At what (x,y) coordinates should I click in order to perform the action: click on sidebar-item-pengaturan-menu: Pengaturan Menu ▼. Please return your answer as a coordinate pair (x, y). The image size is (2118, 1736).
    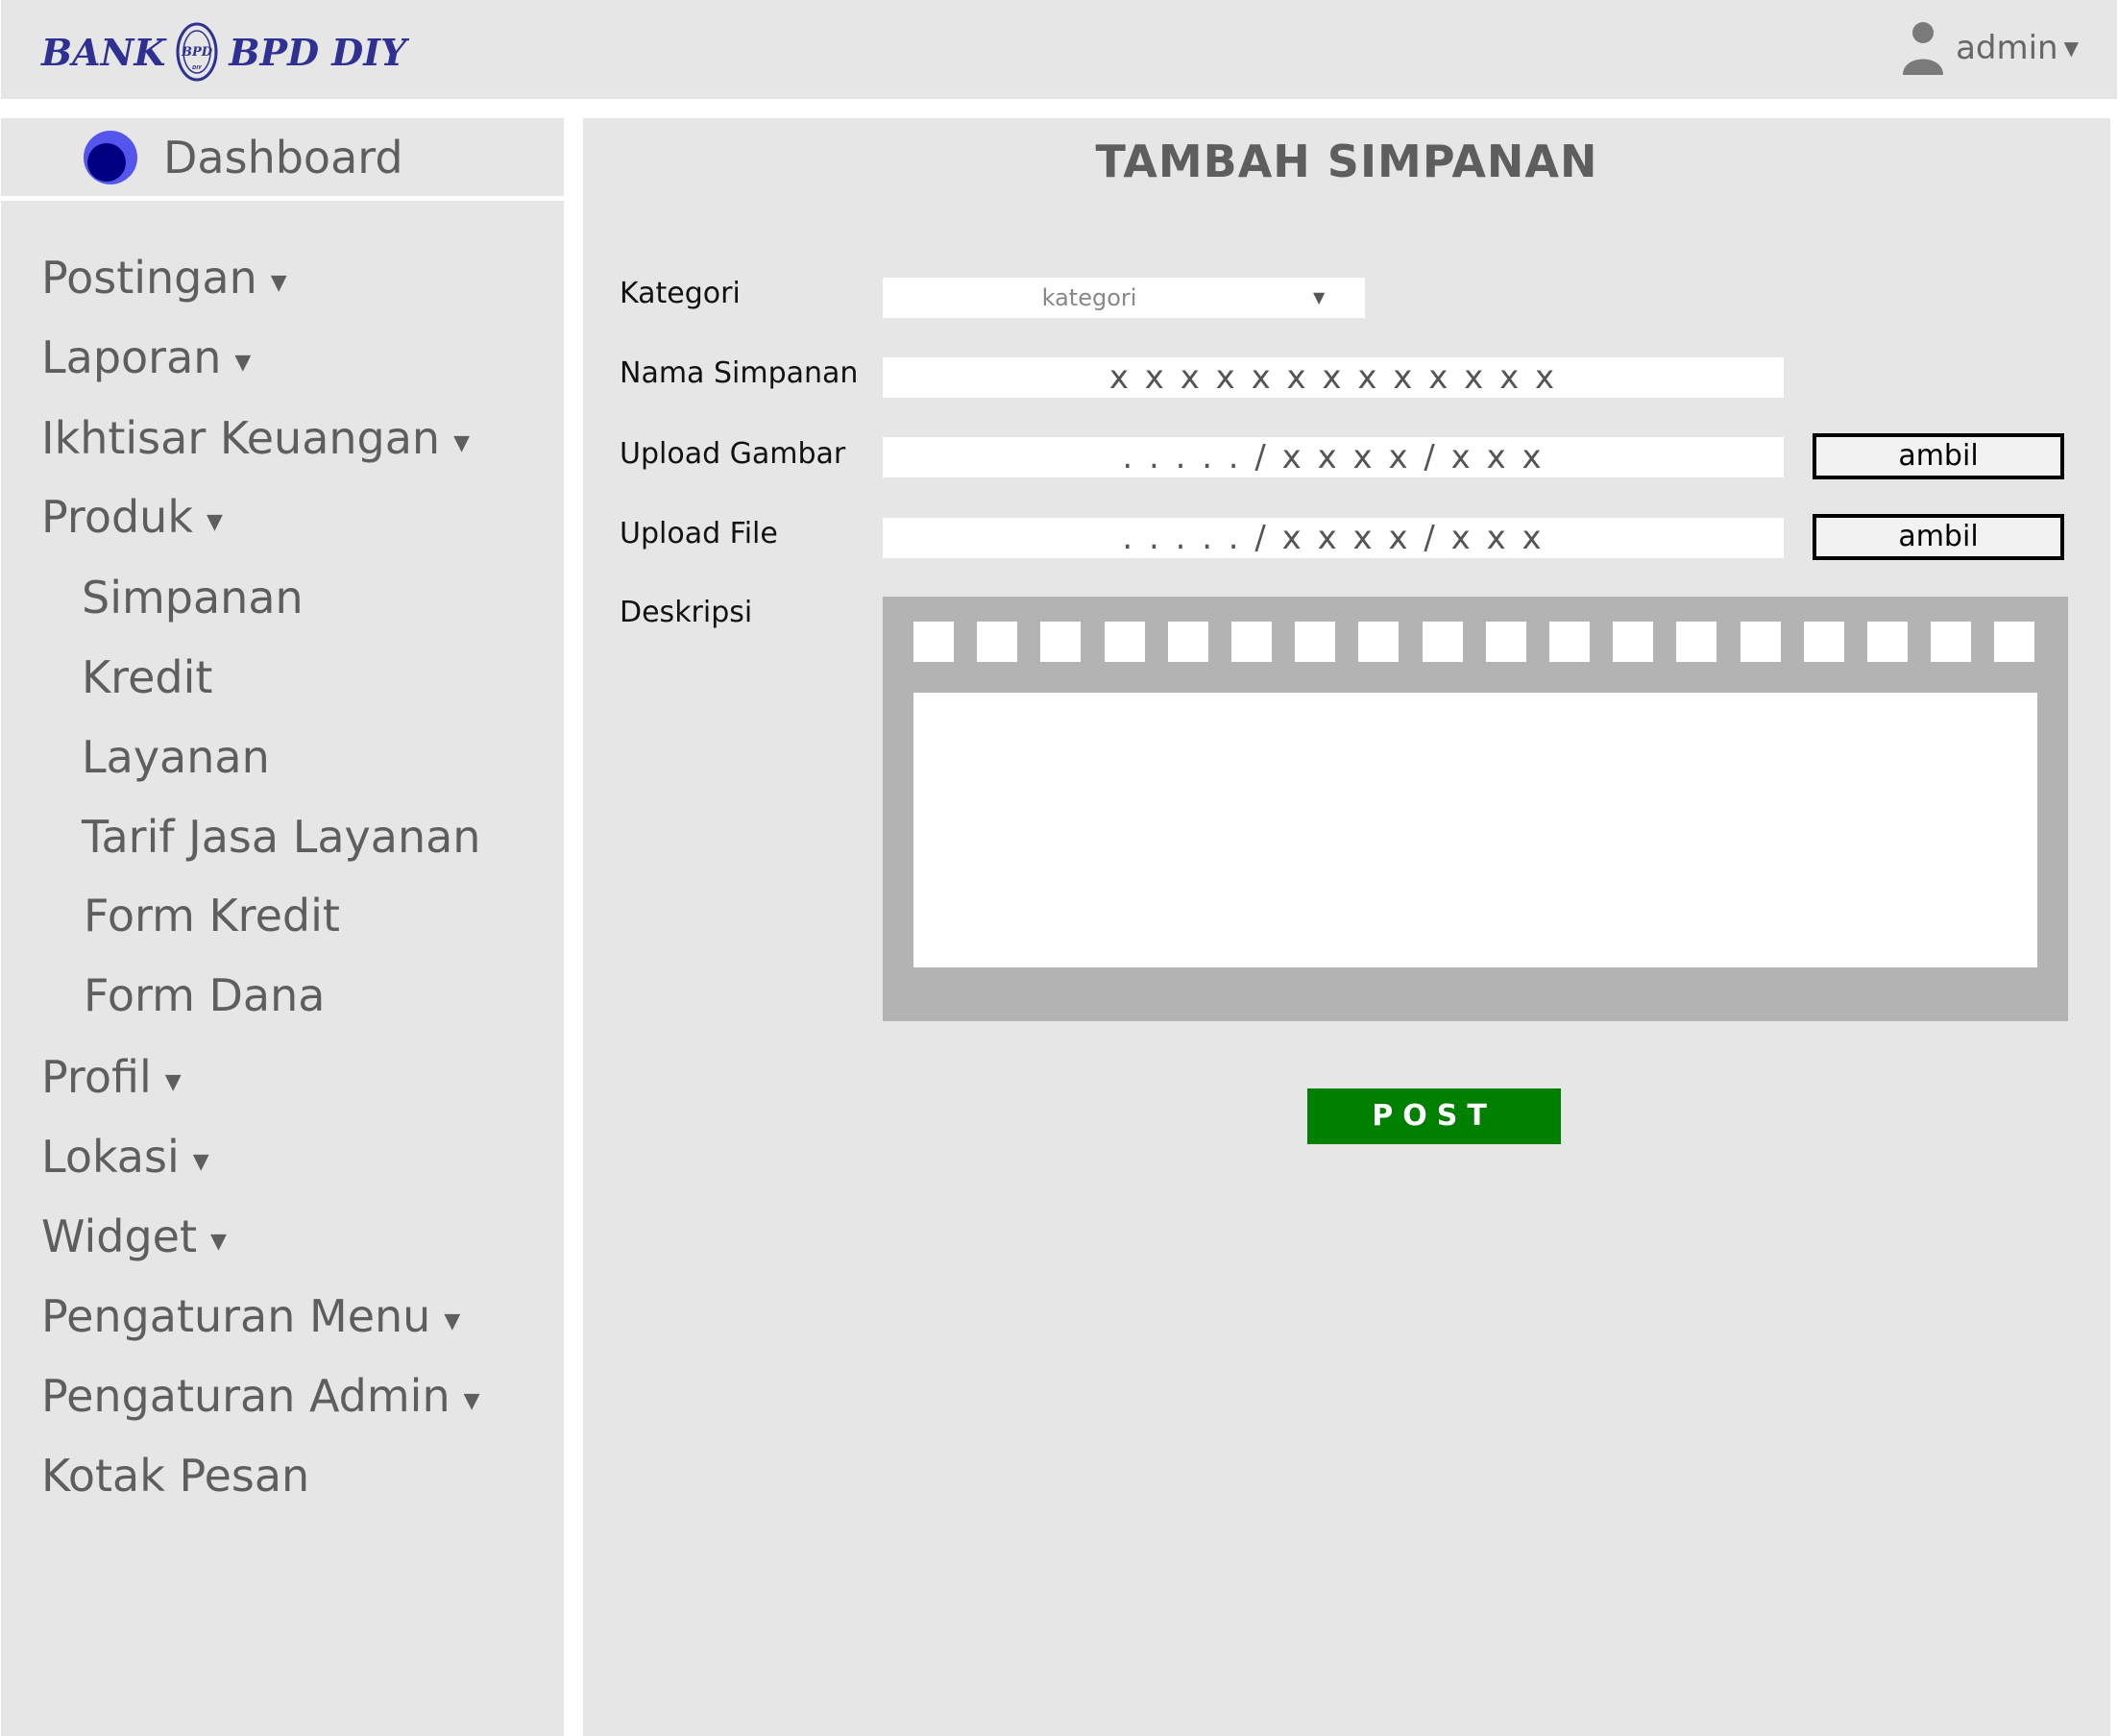
    Looking at the image, I should click on (250, 1316).